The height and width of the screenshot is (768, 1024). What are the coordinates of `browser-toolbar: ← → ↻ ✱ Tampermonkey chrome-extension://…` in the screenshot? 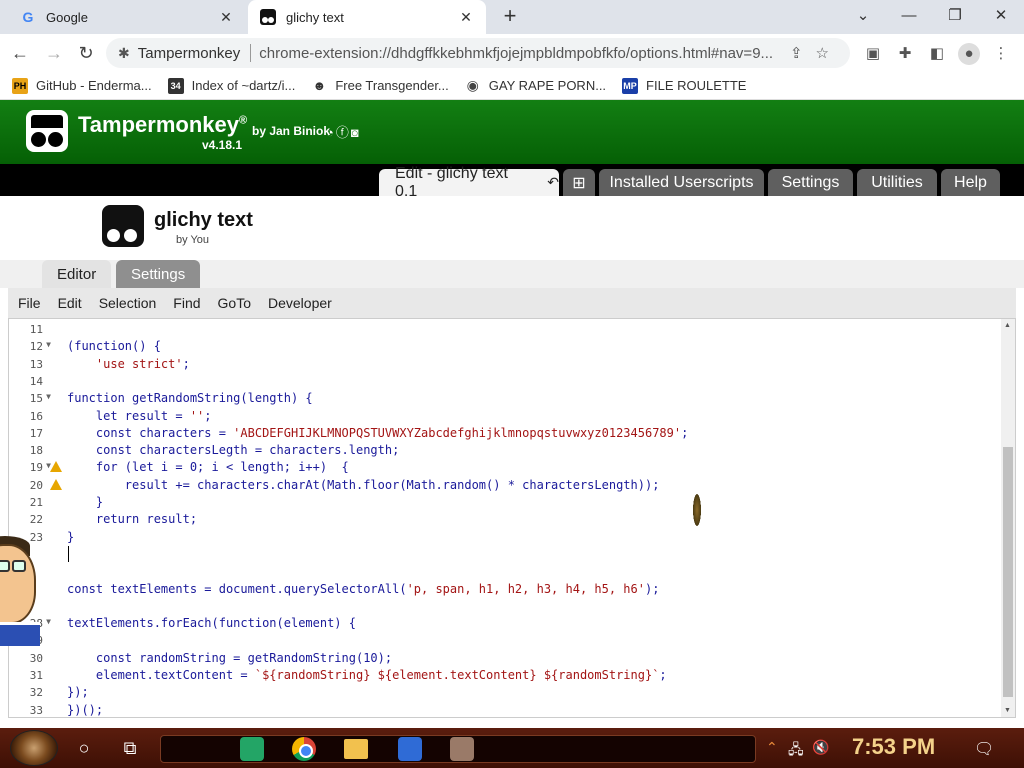 It's located at (512, 53).